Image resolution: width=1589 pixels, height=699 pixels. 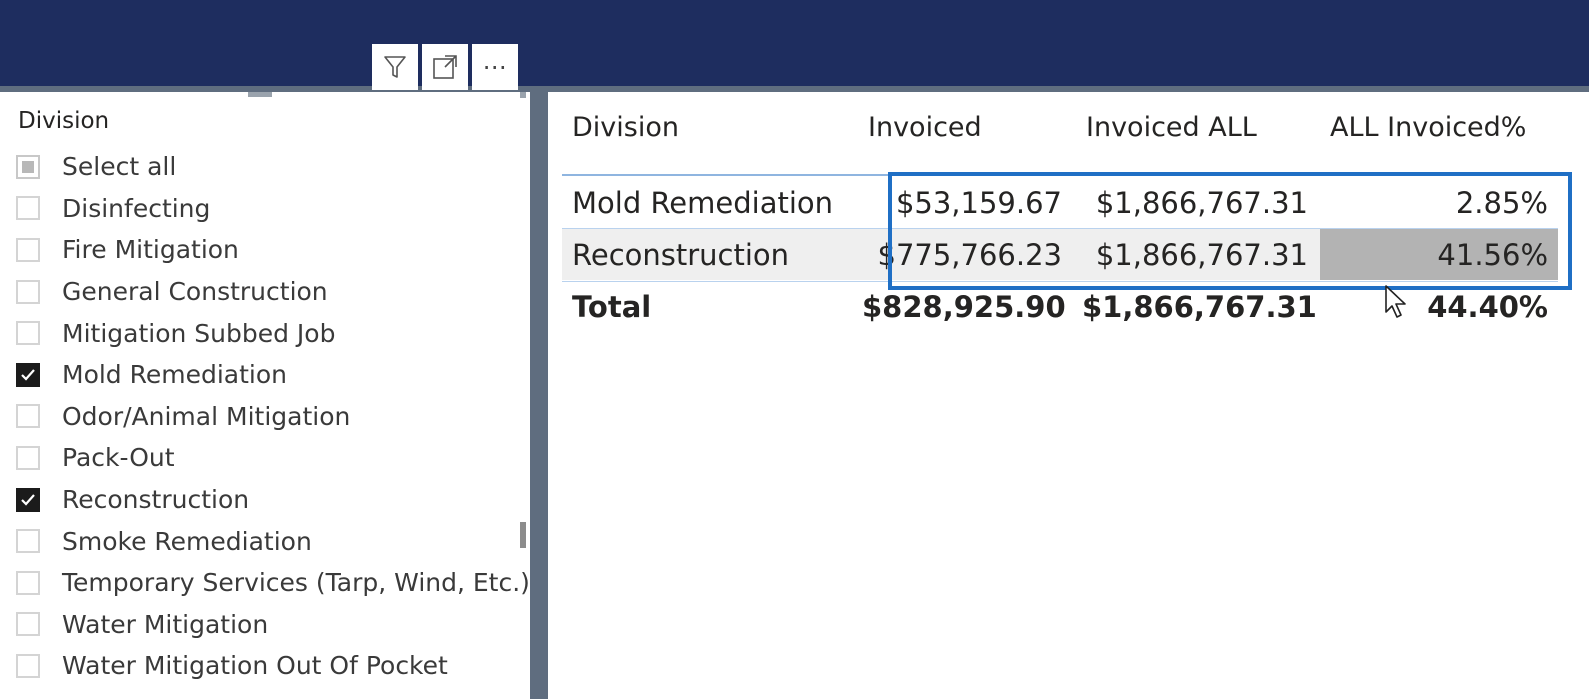 I want to click on slicer-item-water-mitigation-out-of-pocket: Water Mitigation Out Of Pocket, so click(x=273, y=666).